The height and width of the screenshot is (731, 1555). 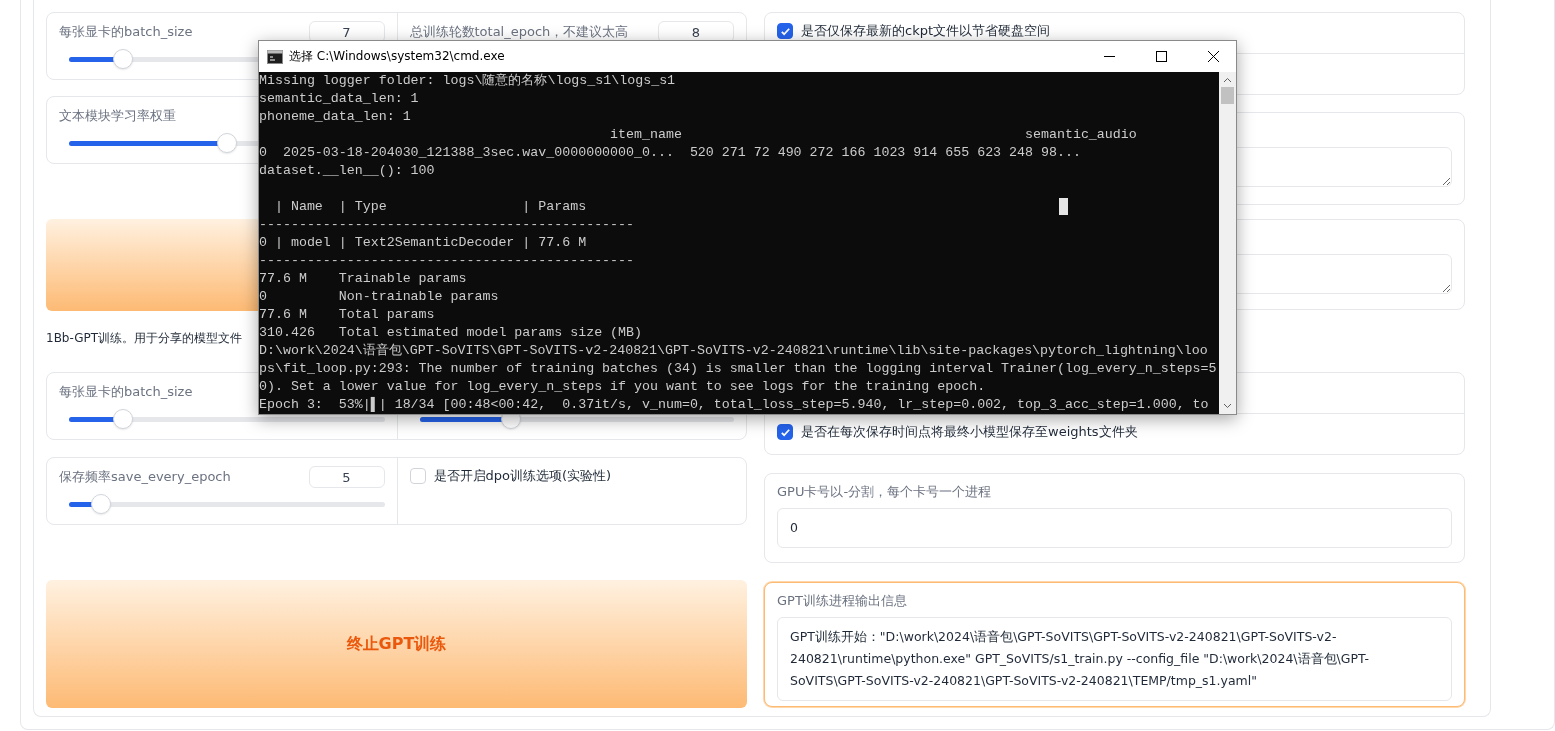 I want to click on scroll-up-icon, so click(x=1227, y=80).